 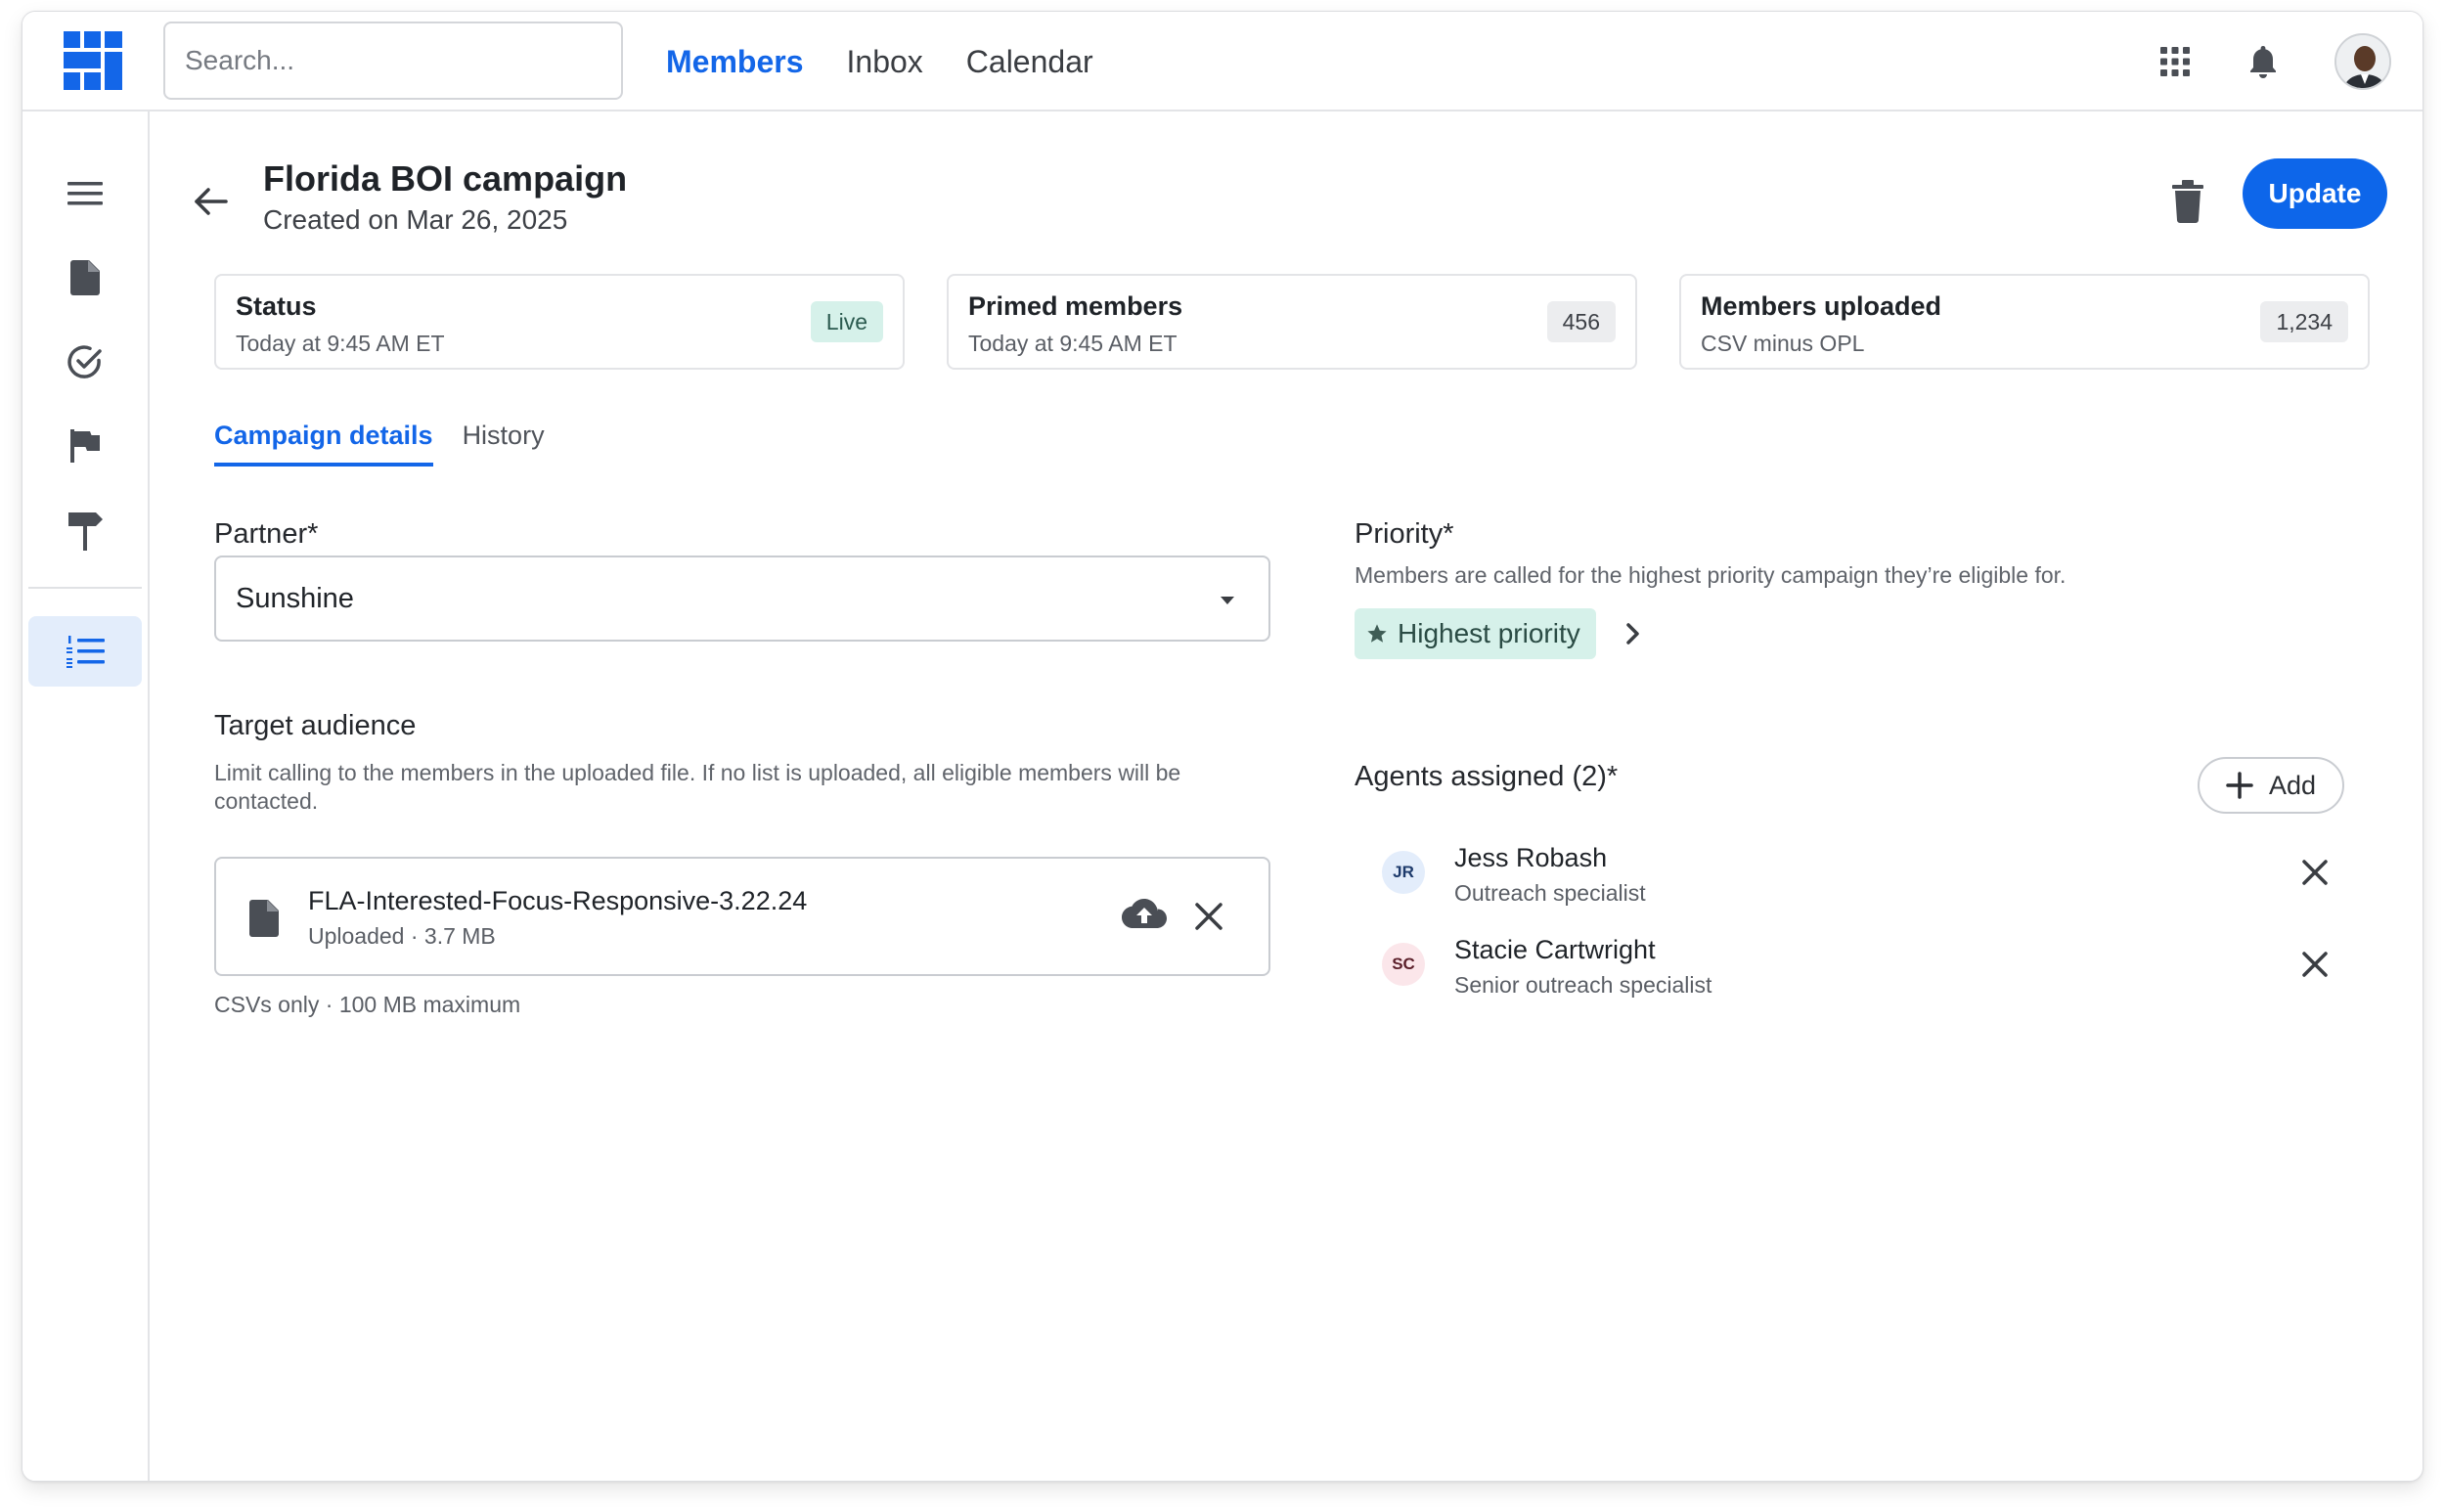 I want to click on primed-members-card: Primed members Today at 9:45 AM ET 456, so click(x=1292, y=322).